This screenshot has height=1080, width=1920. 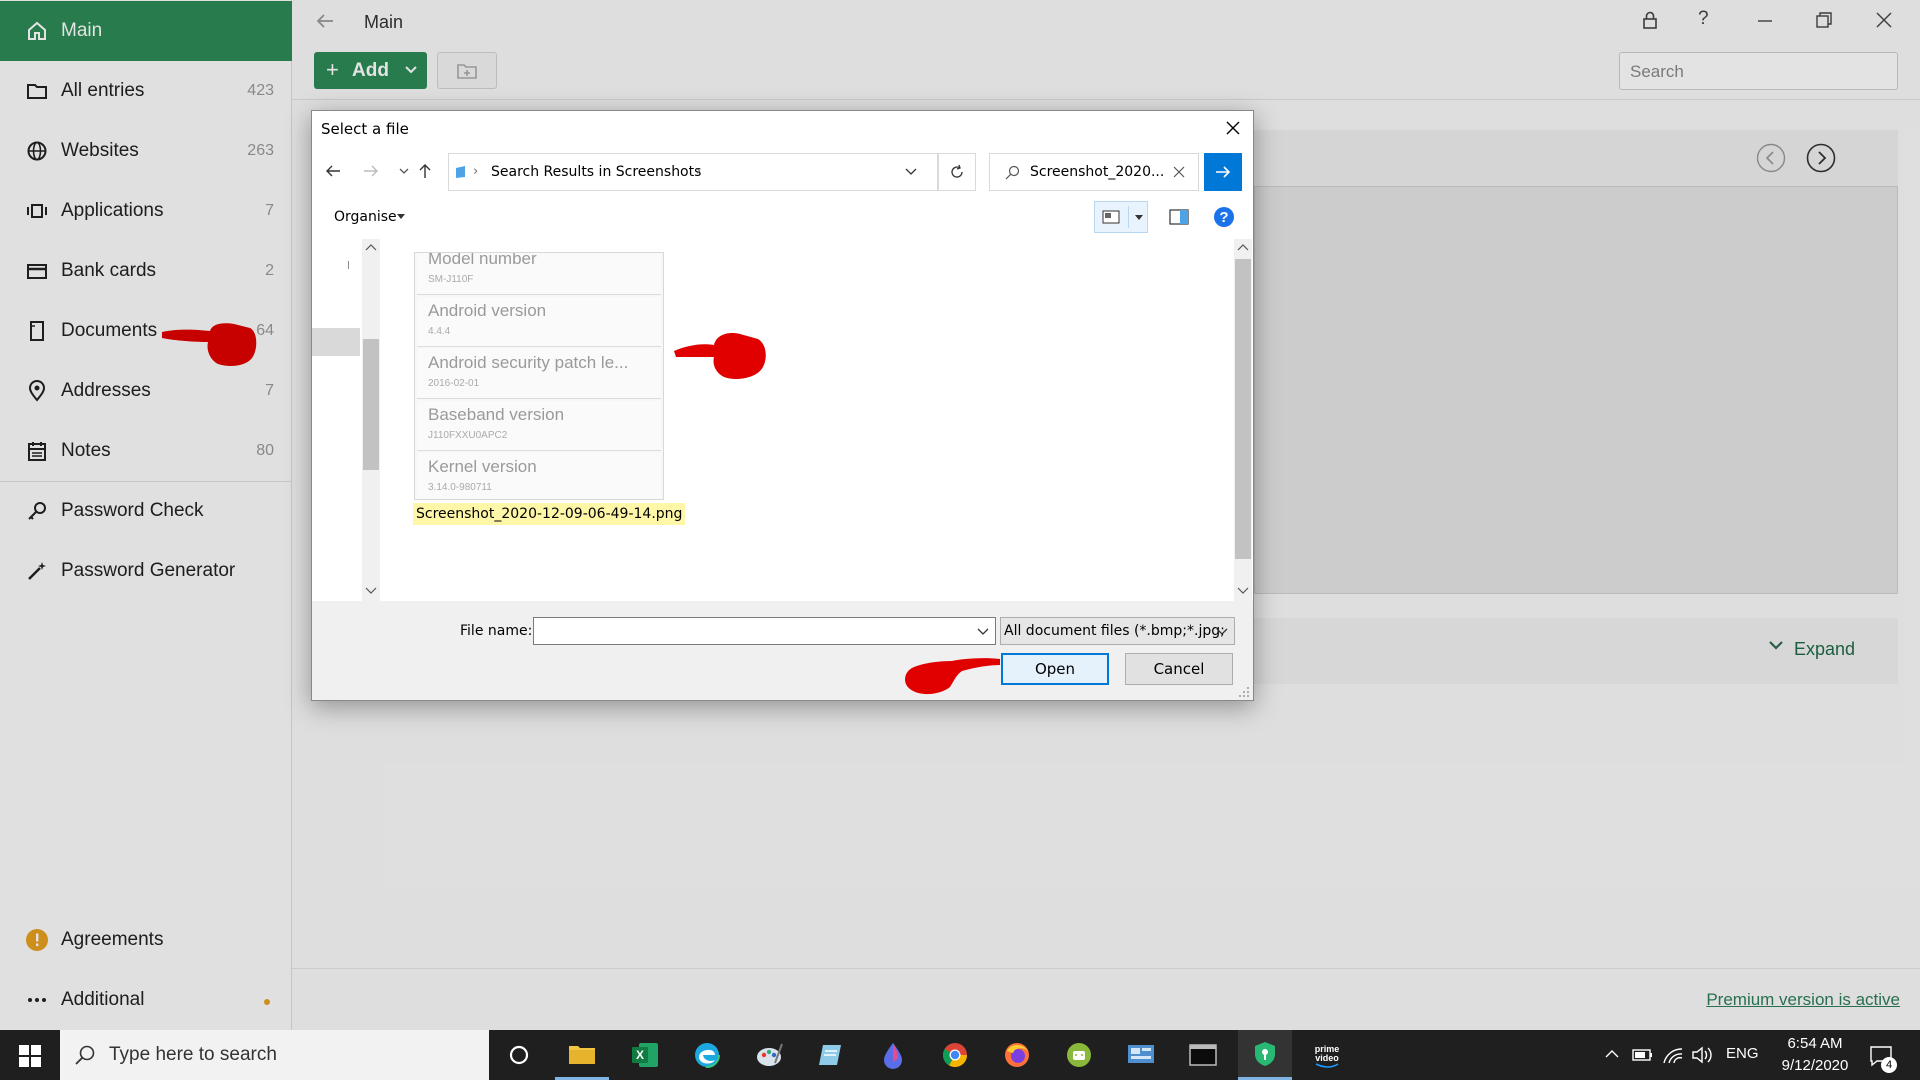 What do you see at coordinates (439, 331) in the screenshot?
I see `thumbnail-row-subtitle: 4.4.4` at bounding box center [439, 331].